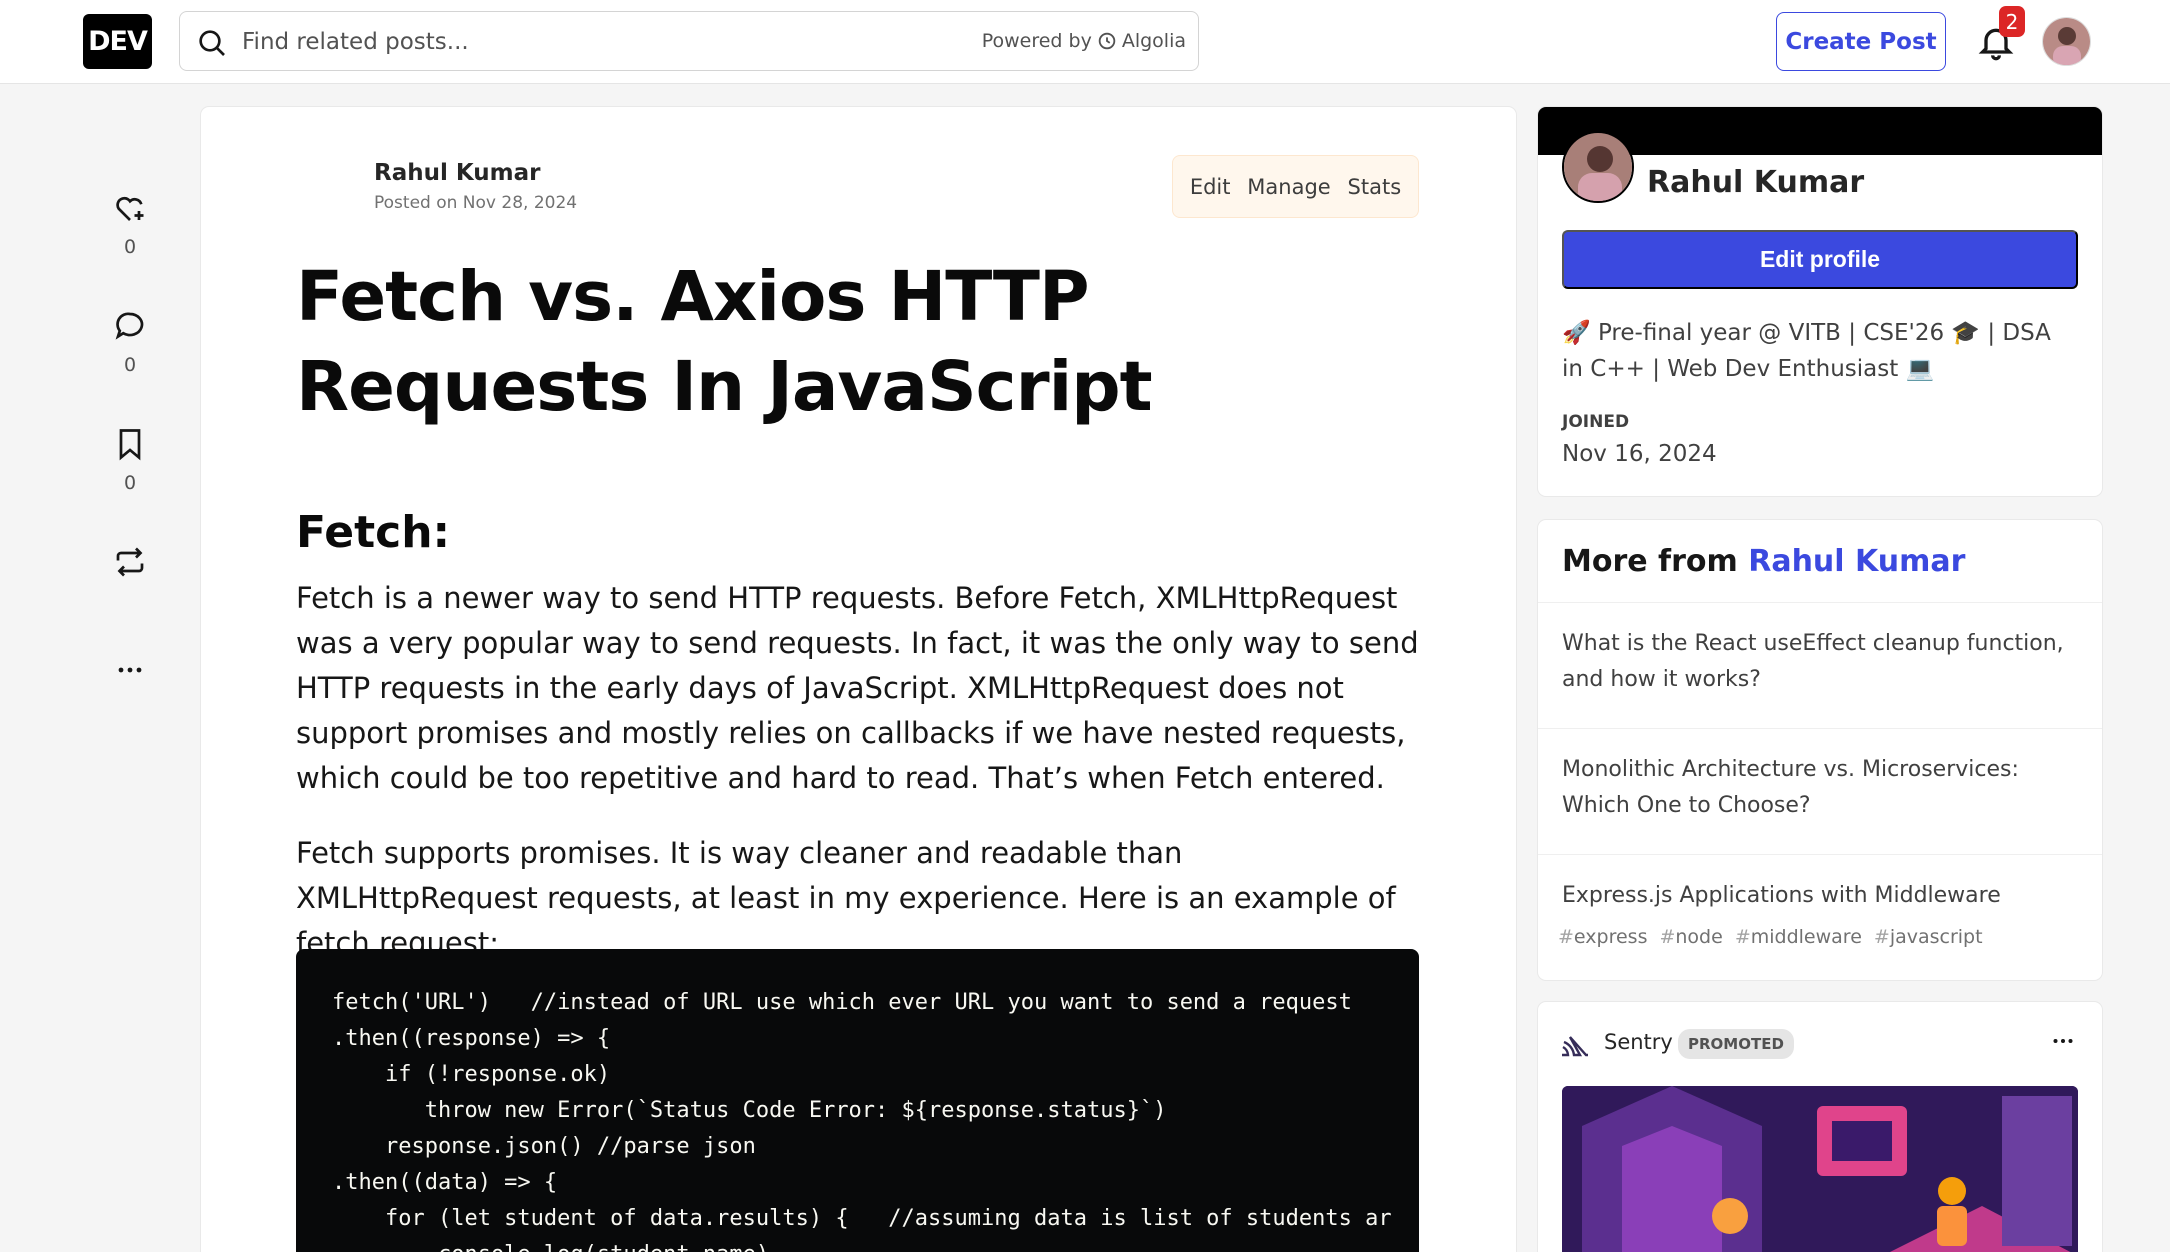 This screenshot has height=1252, width=2170. I want to click on notification-count-badge: 2, so click(2012, 21).